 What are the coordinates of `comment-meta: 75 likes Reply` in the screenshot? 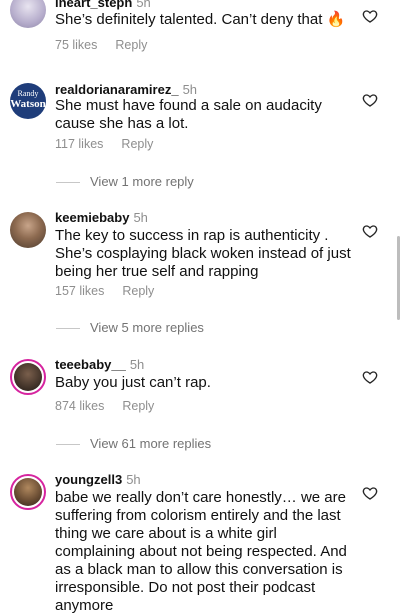 It's located at (101, 45).